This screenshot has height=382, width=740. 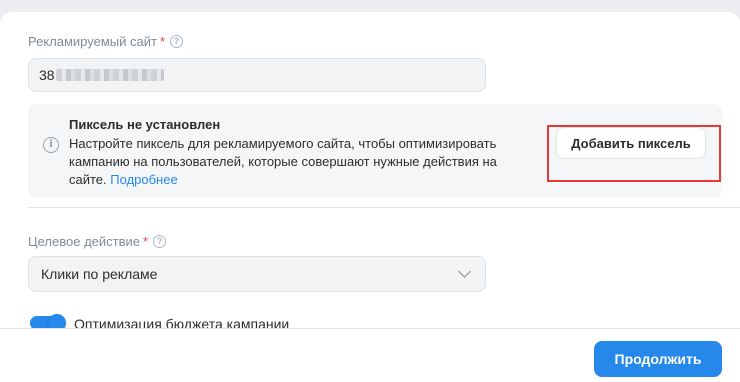 What do you see at coordinates (384, 207) in the screenshot?
I see `section-divider` at bounding box center [384, 207].